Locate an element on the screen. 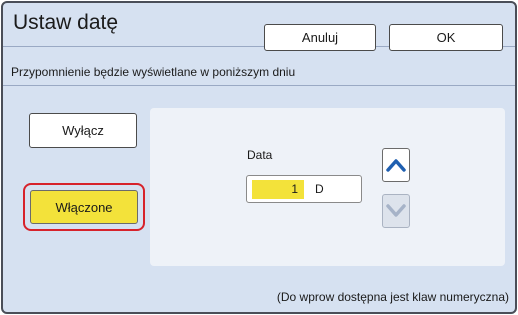 This screenshot has width=518, height=315. on-button-highlight: Włączone is located at coordinates (84, 207).